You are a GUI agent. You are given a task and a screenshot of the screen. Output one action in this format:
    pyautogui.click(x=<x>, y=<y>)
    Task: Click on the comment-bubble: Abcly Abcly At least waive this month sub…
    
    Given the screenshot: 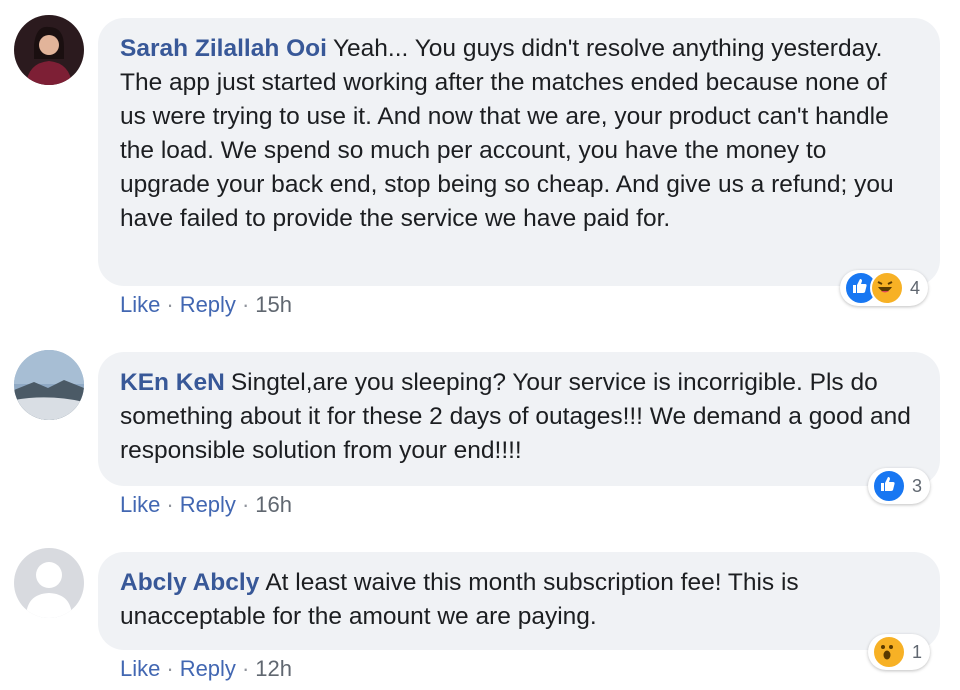 What is the action you would take?
    pyautogui.click(x=519, y=601)
    